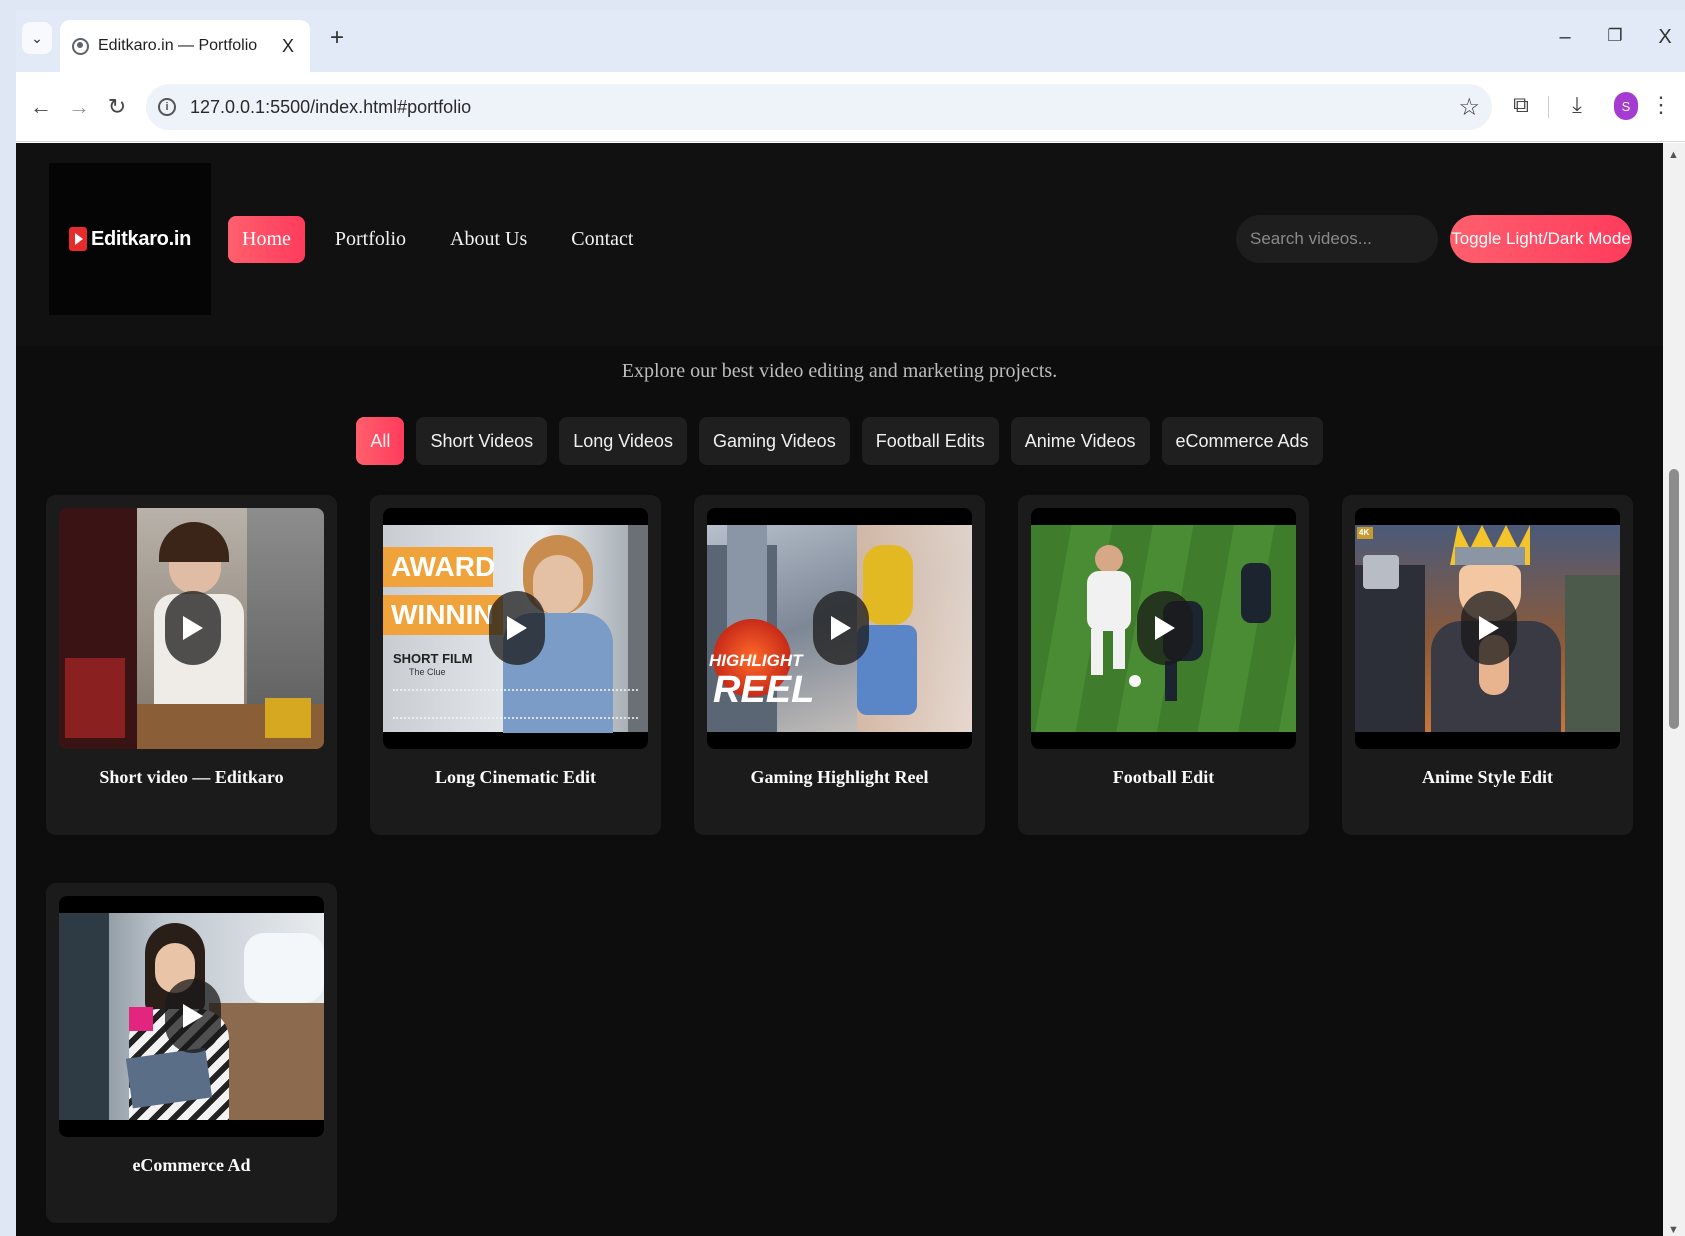  What do you see at coordinates (602, 239) in the screenshot?
I see `nav-contact: Contact` at bounding box center [602, 239].